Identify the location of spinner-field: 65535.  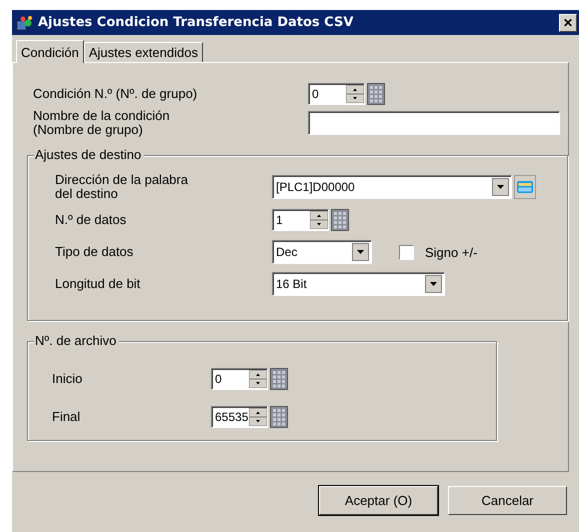
(239, 417).